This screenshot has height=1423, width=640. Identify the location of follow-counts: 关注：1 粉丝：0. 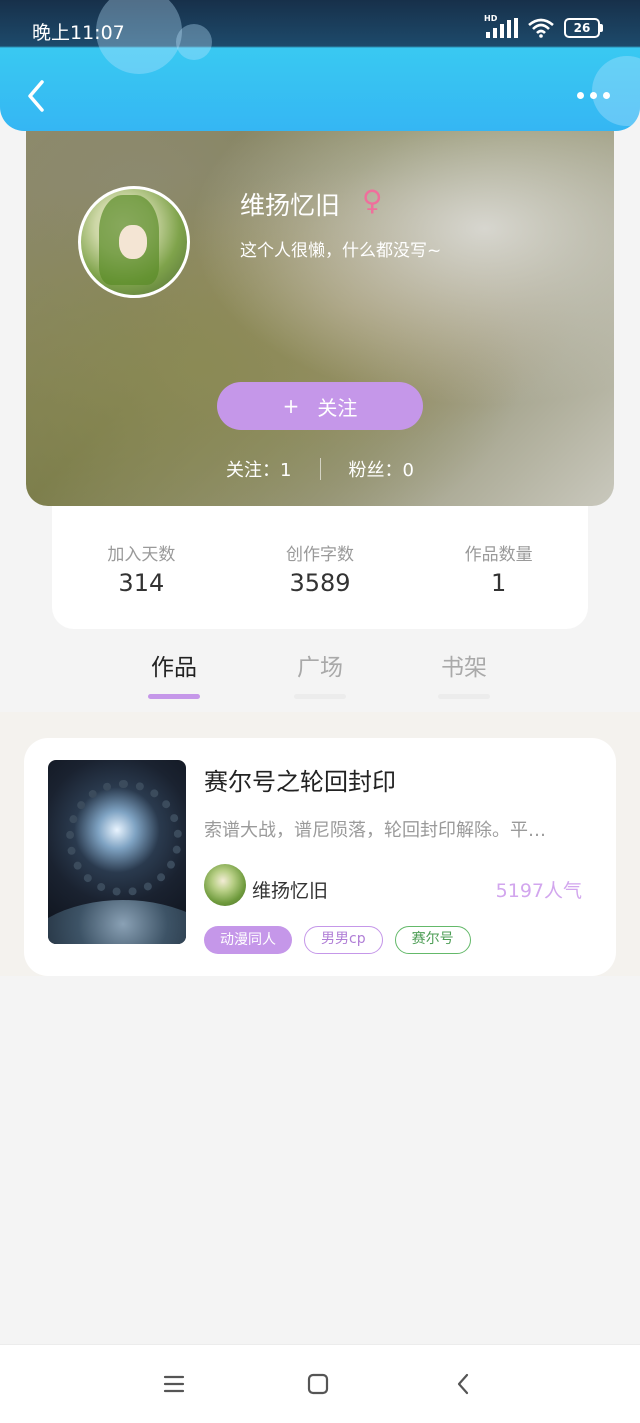
(320, 469).